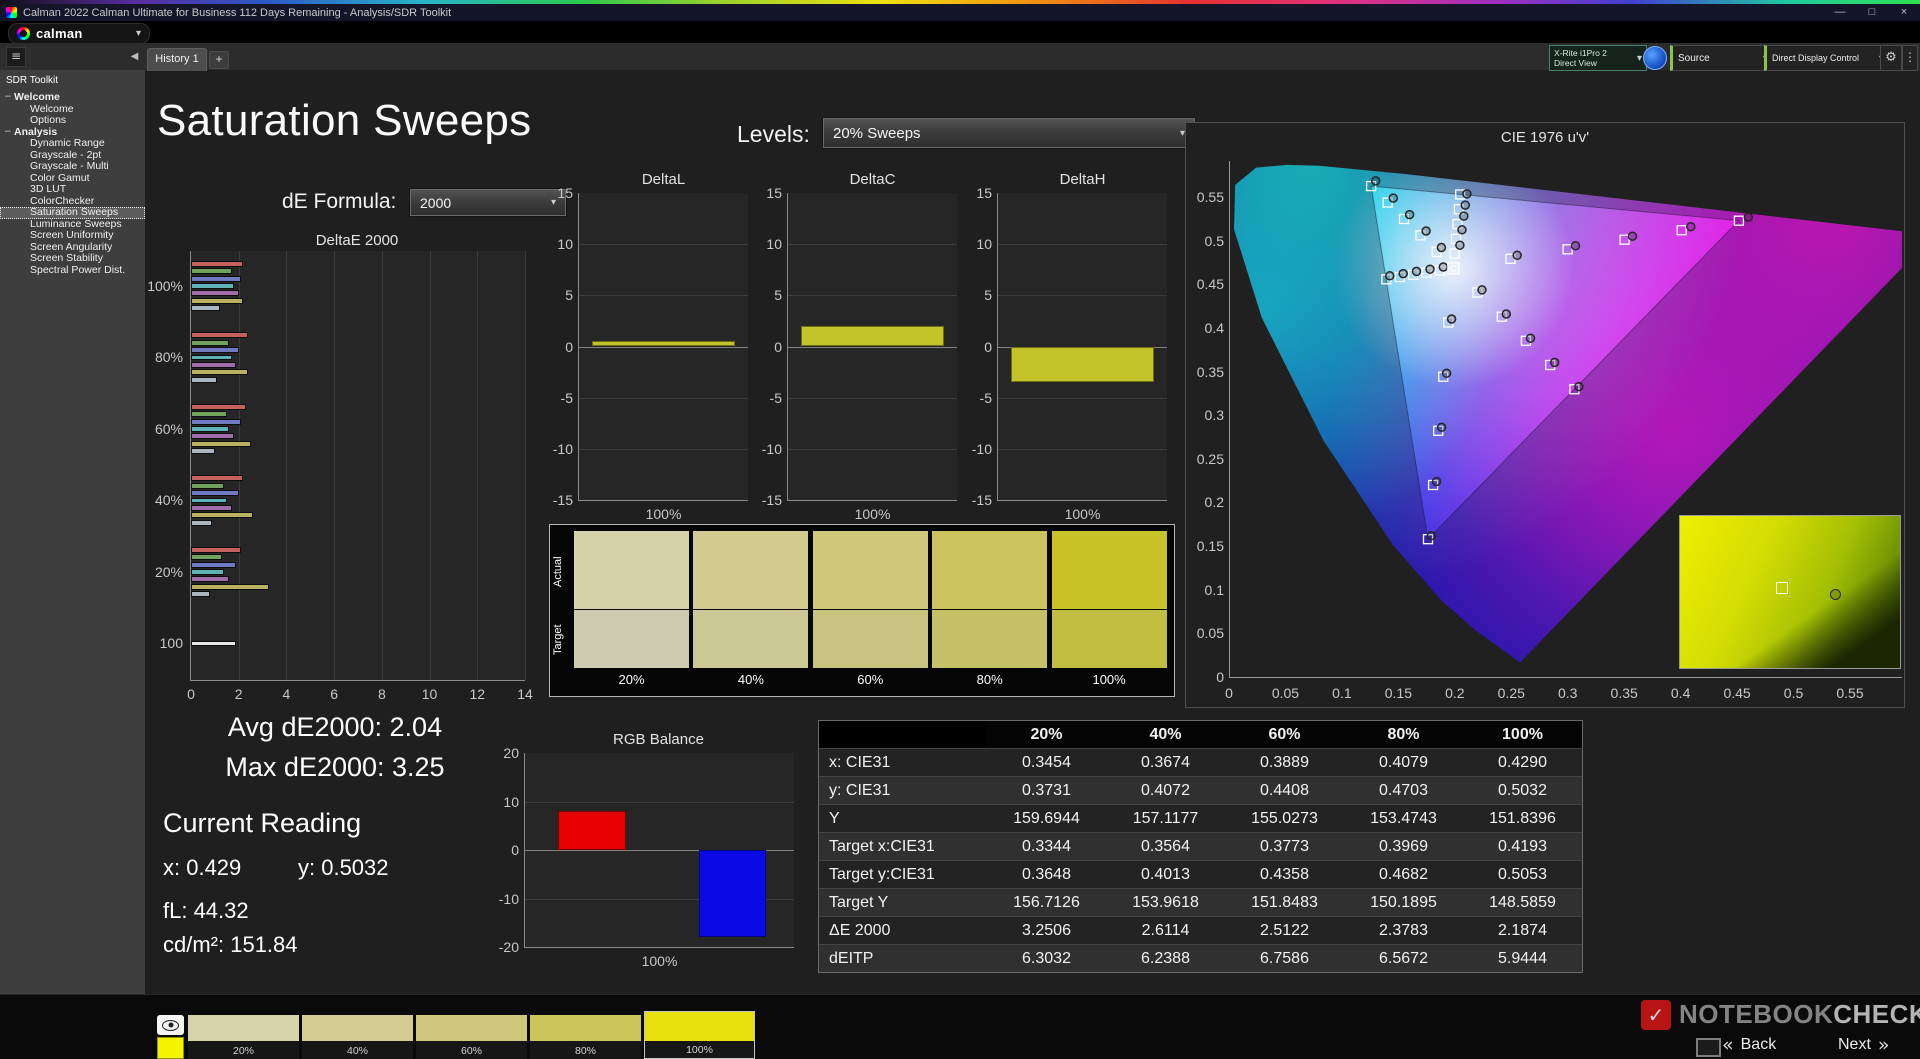 The image size is (1920, 1059). I want to click on sidebar-item-saturation-sweeps: Saturation Sweeps, so click(72, 212).